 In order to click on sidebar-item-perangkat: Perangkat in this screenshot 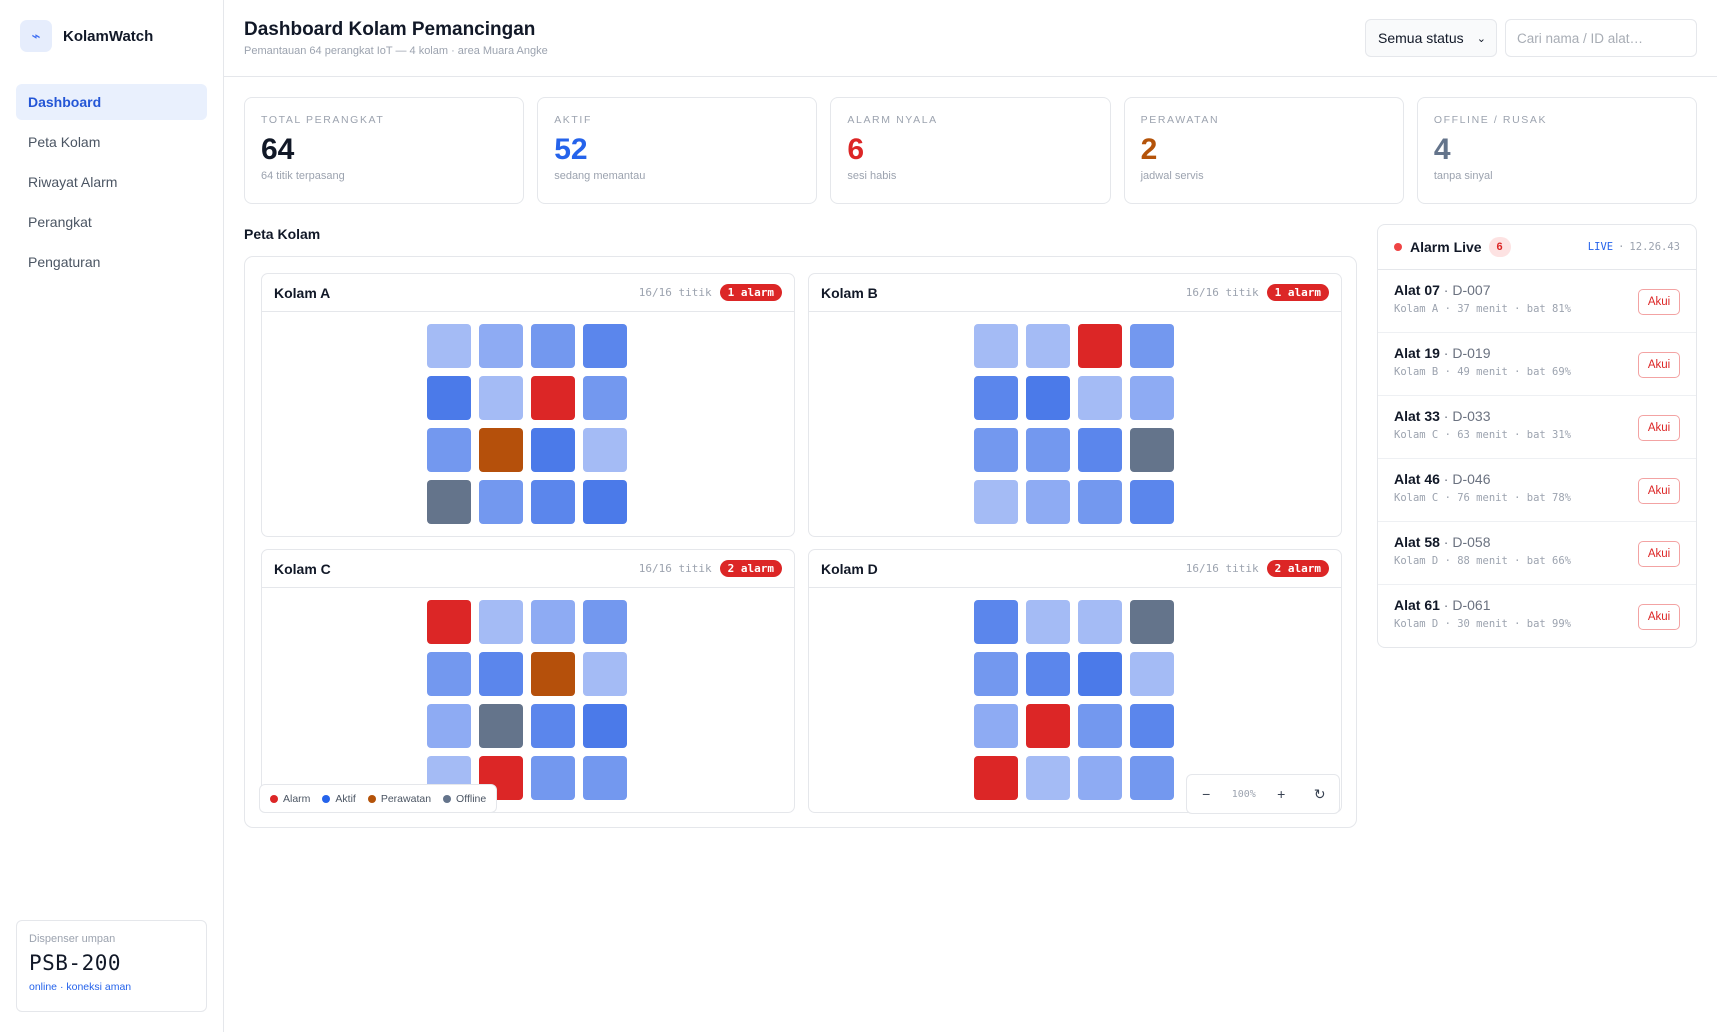, I will do `click(111, 222)`.